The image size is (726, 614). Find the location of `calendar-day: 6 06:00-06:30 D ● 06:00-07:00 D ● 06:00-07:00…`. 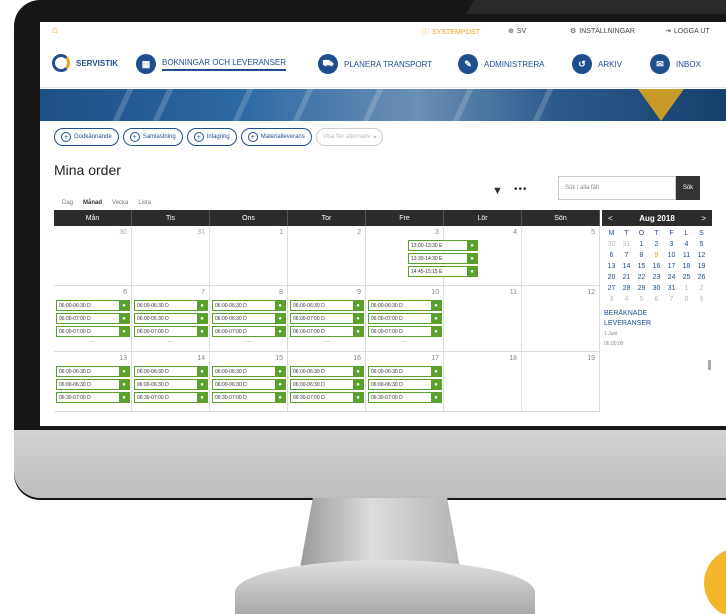

calendar-day: 6 06:00-06:30 D ● 06:00-07:00 D ● 06:00-07:00… is located at coordinates (93, 319).